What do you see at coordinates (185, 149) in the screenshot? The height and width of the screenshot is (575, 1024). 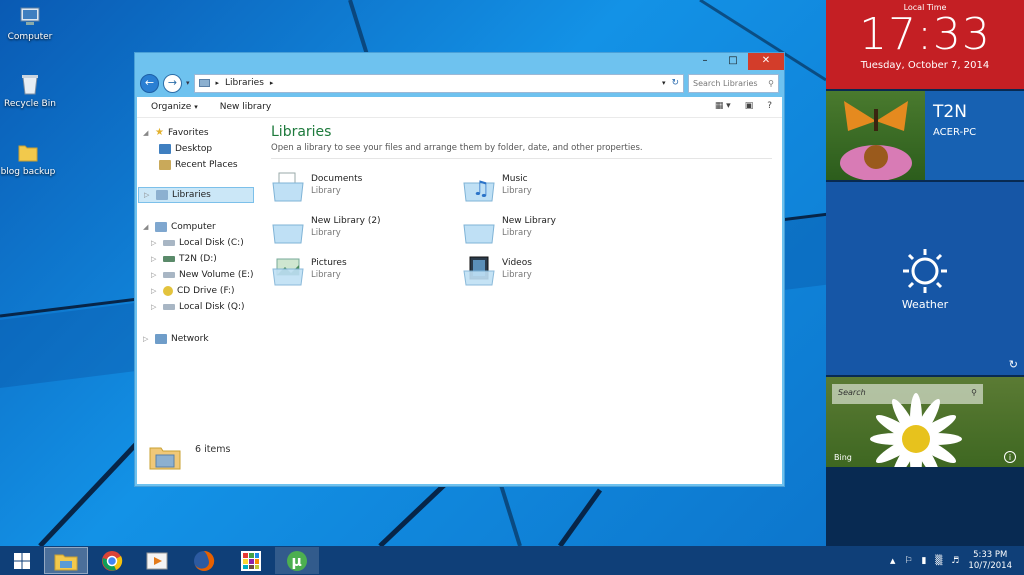 I see `nav-desktop: Desktop` at bounding box center [185, 149].